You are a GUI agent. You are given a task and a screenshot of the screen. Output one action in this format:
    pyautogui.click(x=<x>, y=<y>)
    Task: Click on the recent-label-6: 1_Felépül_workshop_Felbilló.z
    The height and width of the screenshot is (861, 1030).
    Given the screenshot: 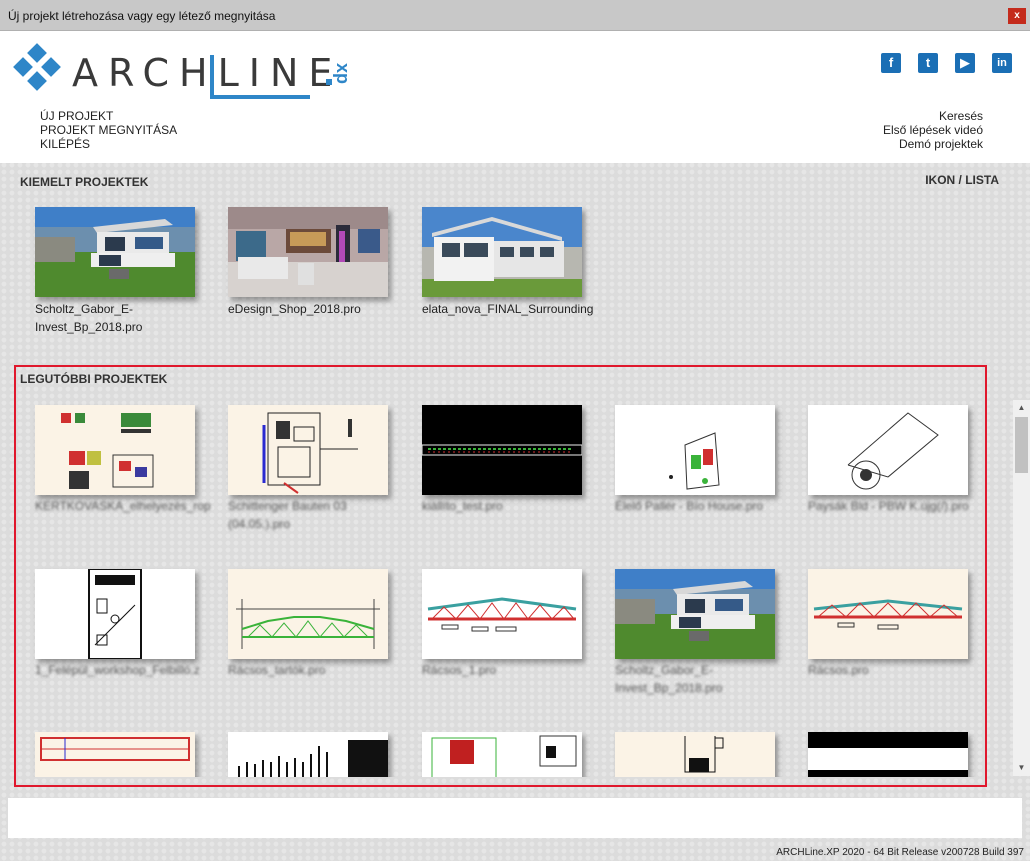 What is the action you would take?
    pyautogui.click(x=125, y=670)
    